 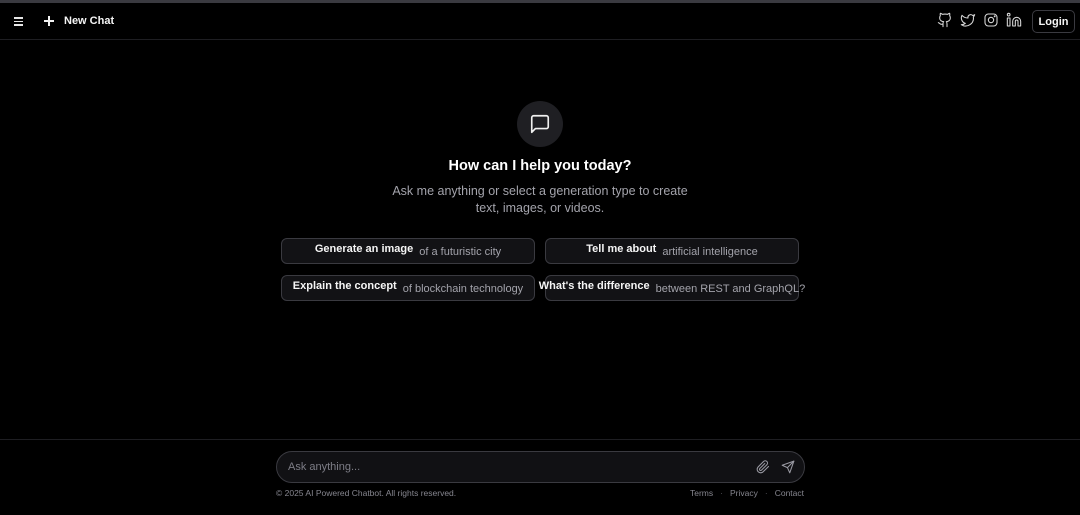 What do you see at coordinates (701, 493) in the screenshot?
I see `terms-link: Terms` at bounding box center [701, 493].